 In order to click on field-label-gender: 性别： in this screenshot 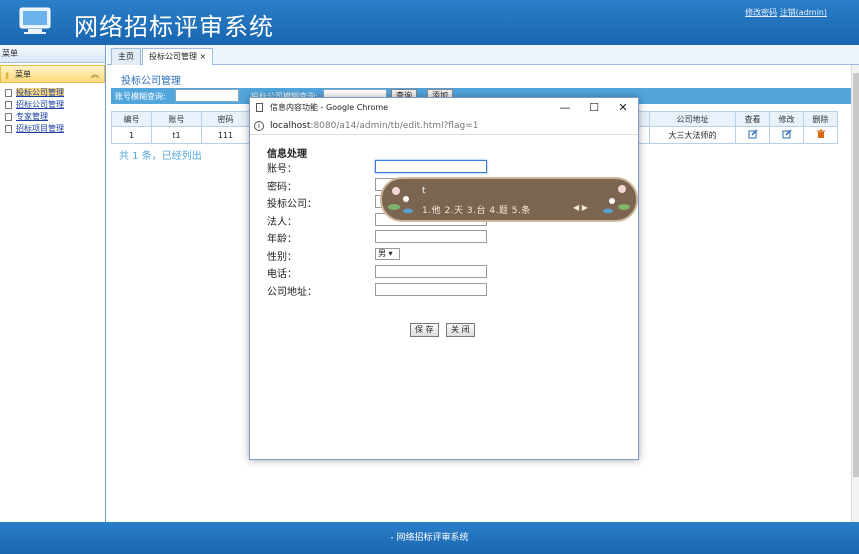, I will do `click(282, 257)`.